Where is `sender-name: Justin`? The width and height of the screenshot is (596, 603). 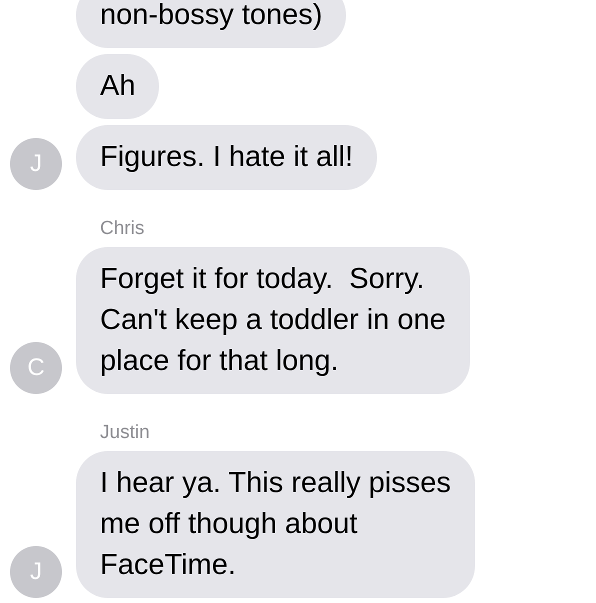 sender-name: Justin is located at coordinates (125, 433).